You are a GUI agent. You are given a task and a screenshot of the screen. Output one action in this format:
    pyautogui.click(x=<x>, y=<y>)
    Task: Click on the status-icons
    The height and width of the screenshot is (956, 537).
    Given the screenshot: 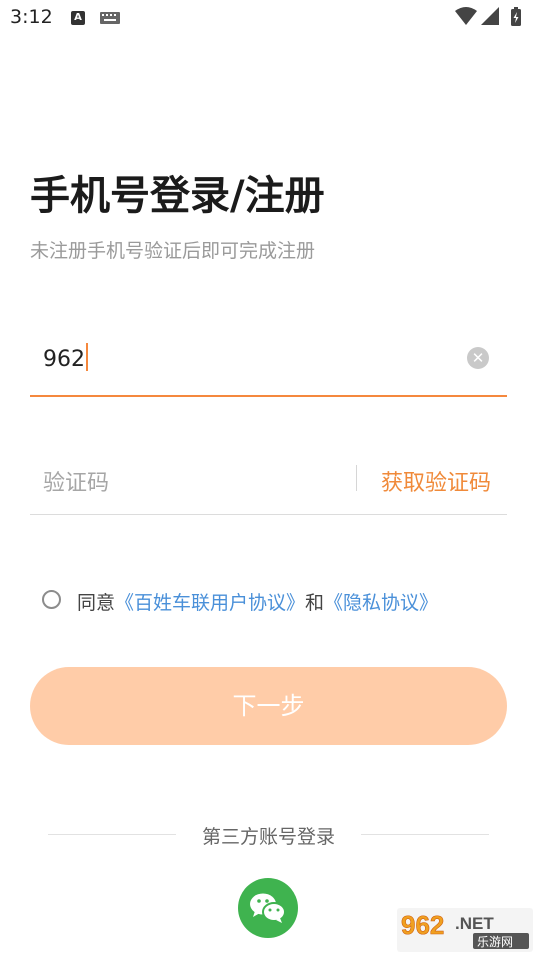 What is the action you would take?
    pyautogui.click(x=488, y=16)
    